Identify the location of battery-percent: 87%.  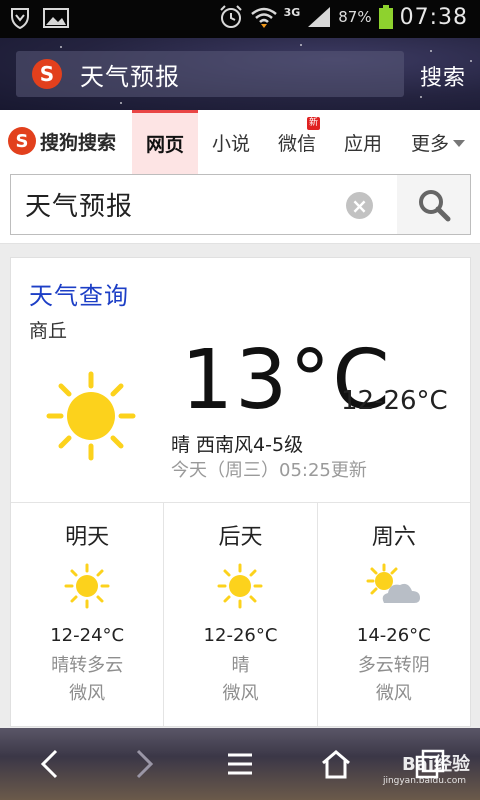
(355, 17).